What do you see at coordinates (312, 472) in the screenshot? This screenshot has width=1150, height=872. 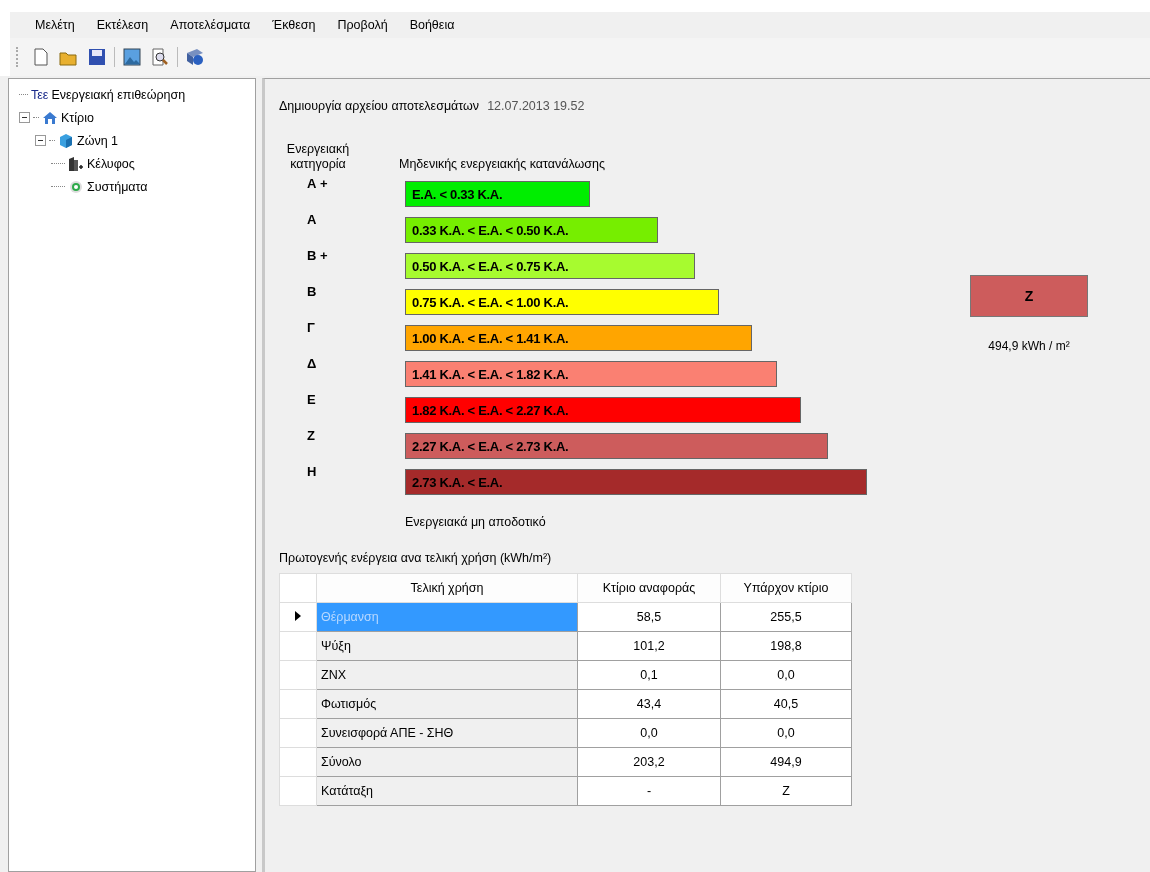 I see `energy-class-label: Η` at bounding box center [312, 472].